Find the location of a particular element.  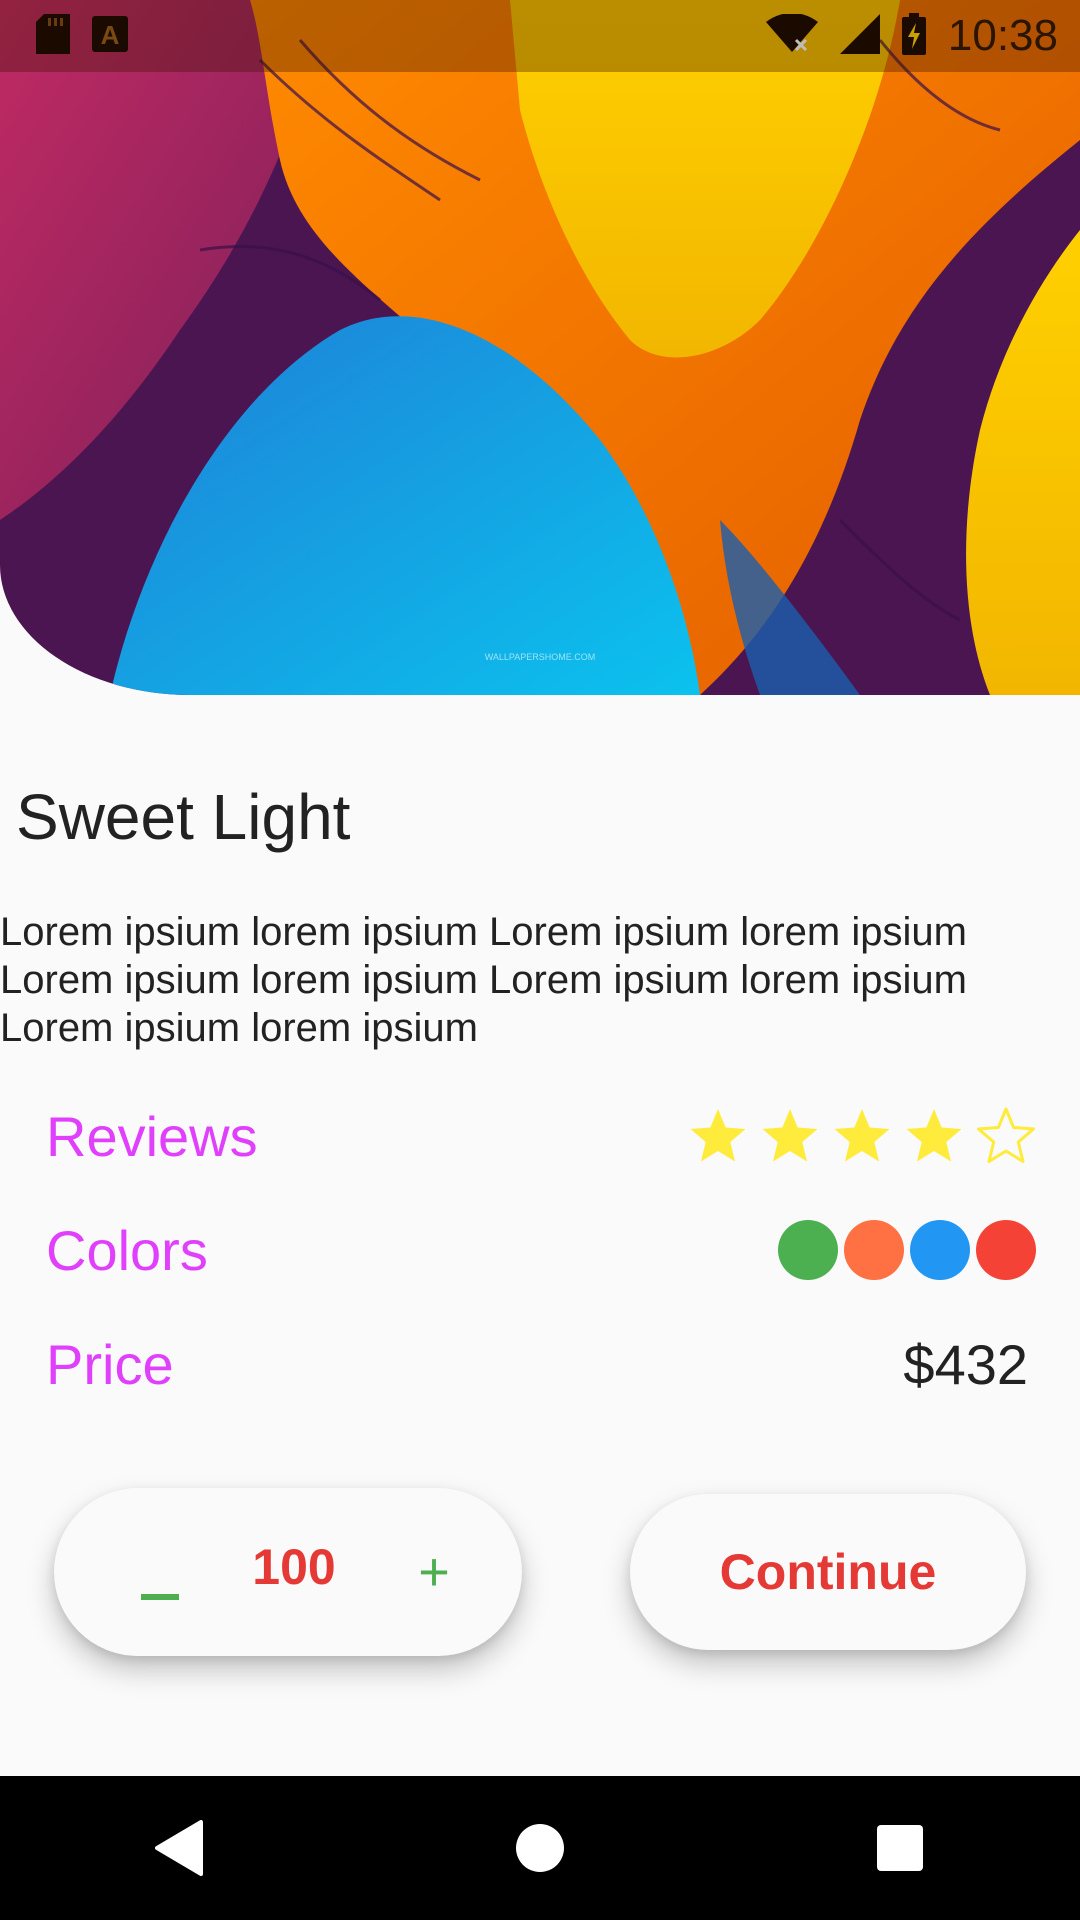

product-title: Sweet Light is located at coordinates (183, 817).